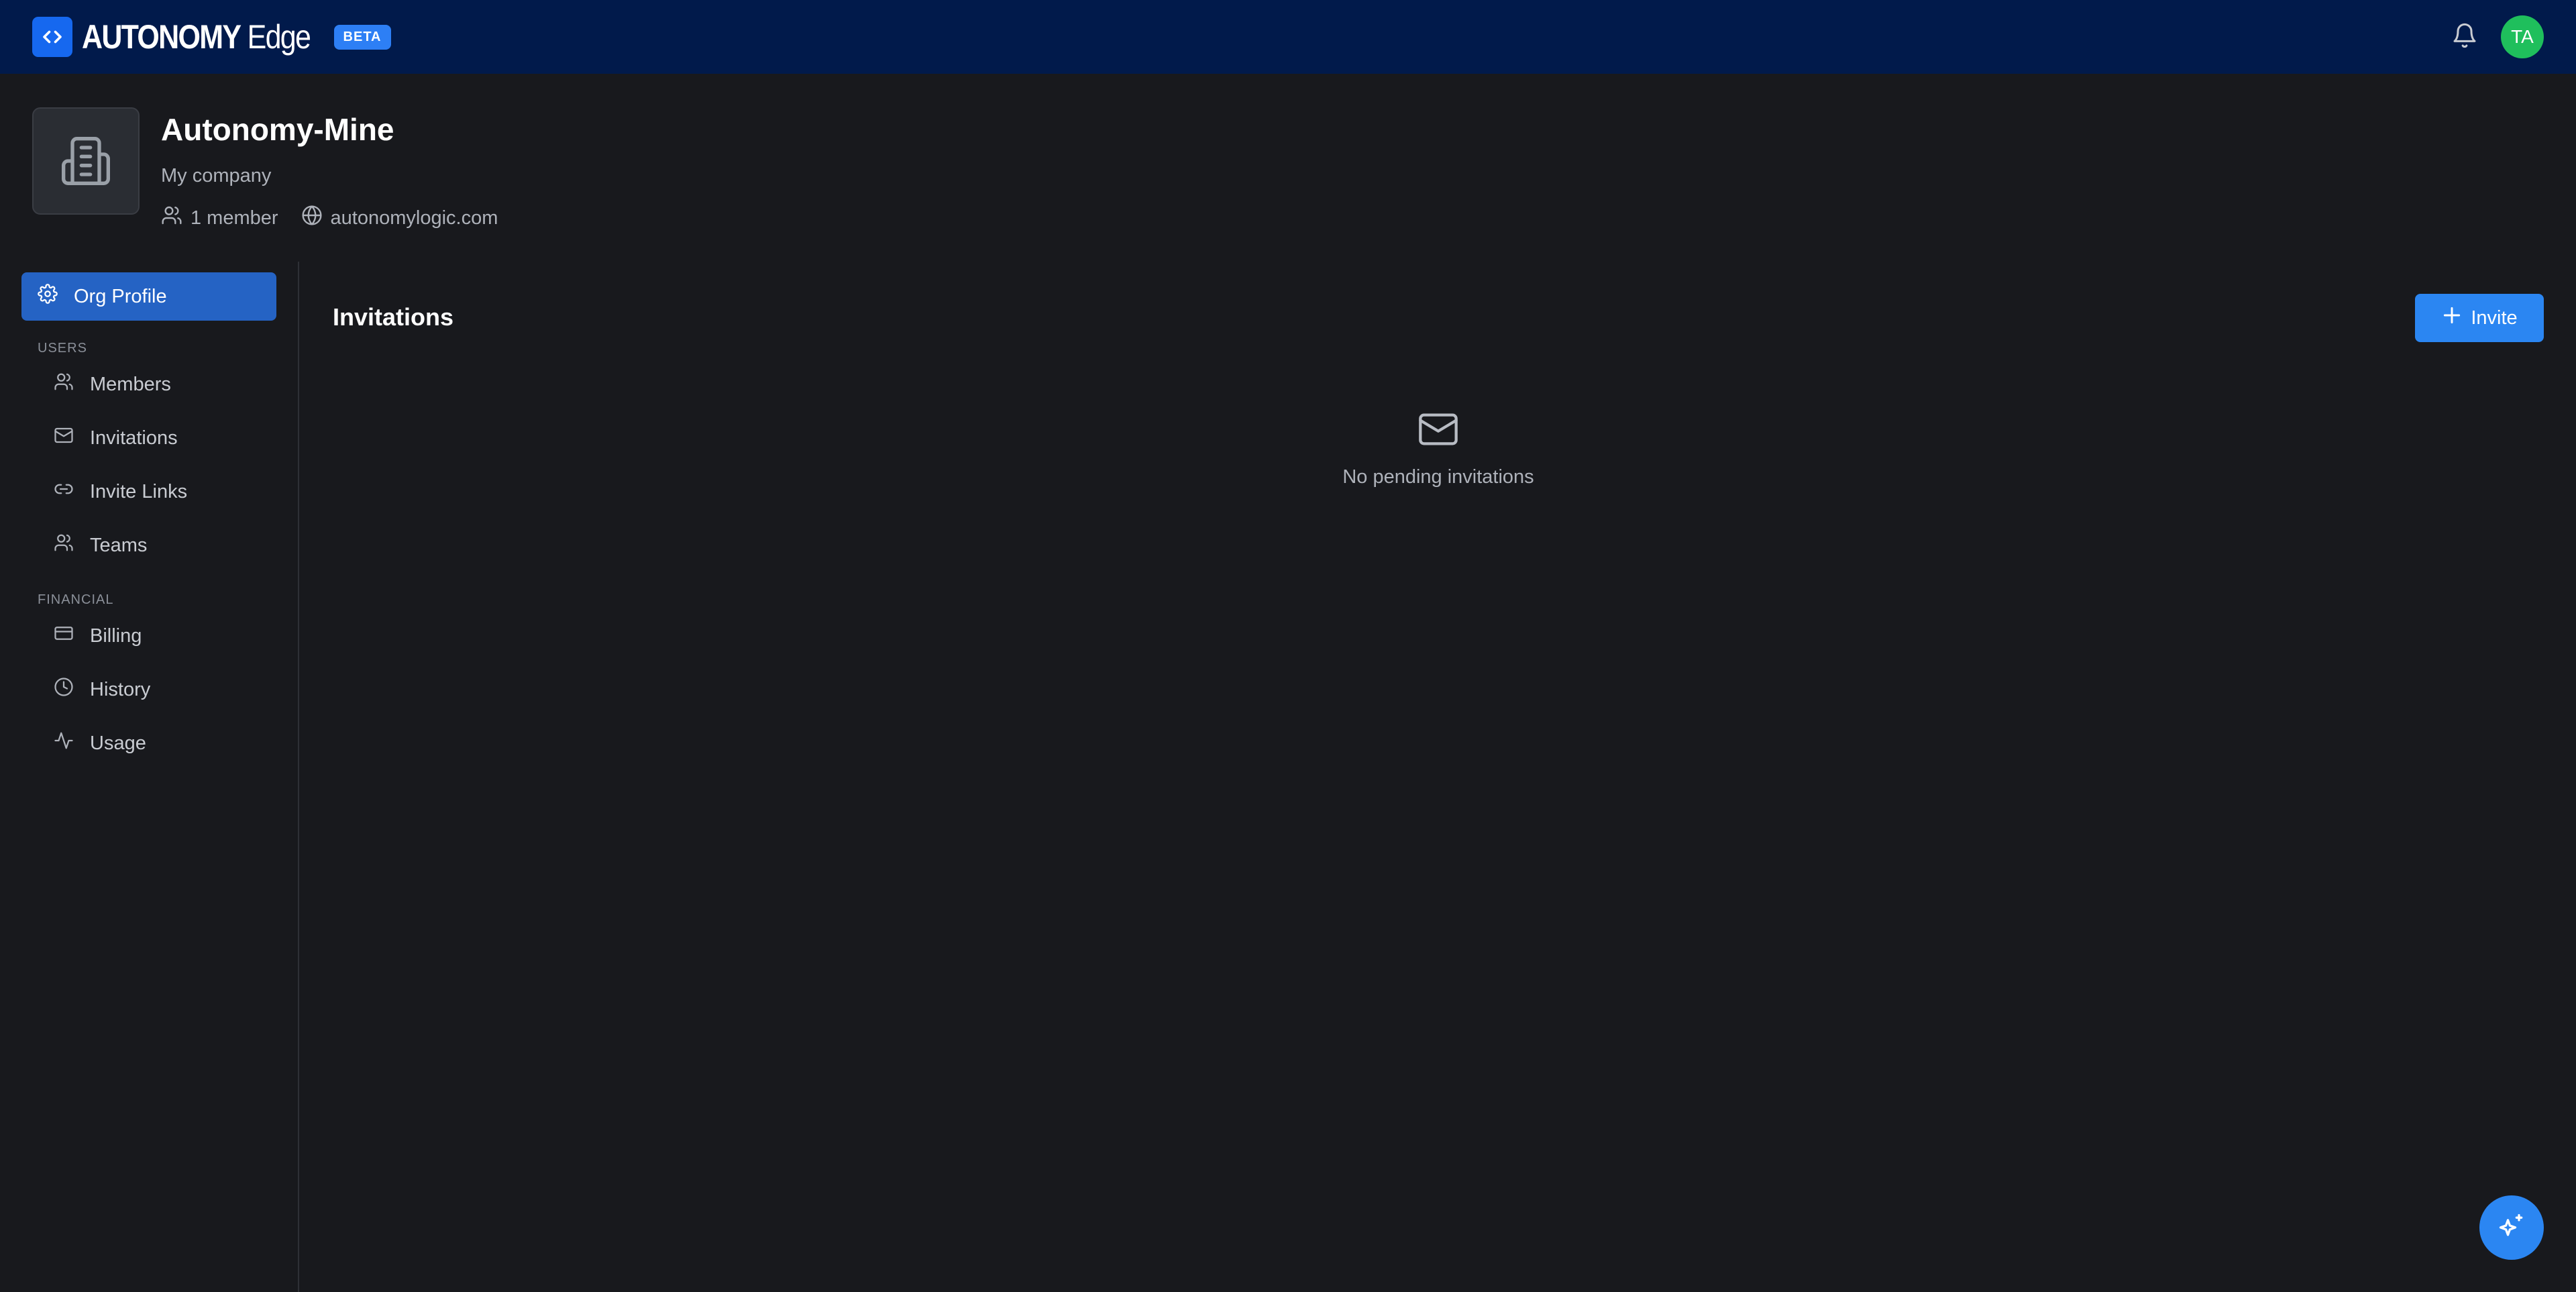 The width and height of the screenshot is (2576, 1292). Describe the element at coordinates (362, 37) in the screenshot. I see `beta-badge: BETA` at that location.